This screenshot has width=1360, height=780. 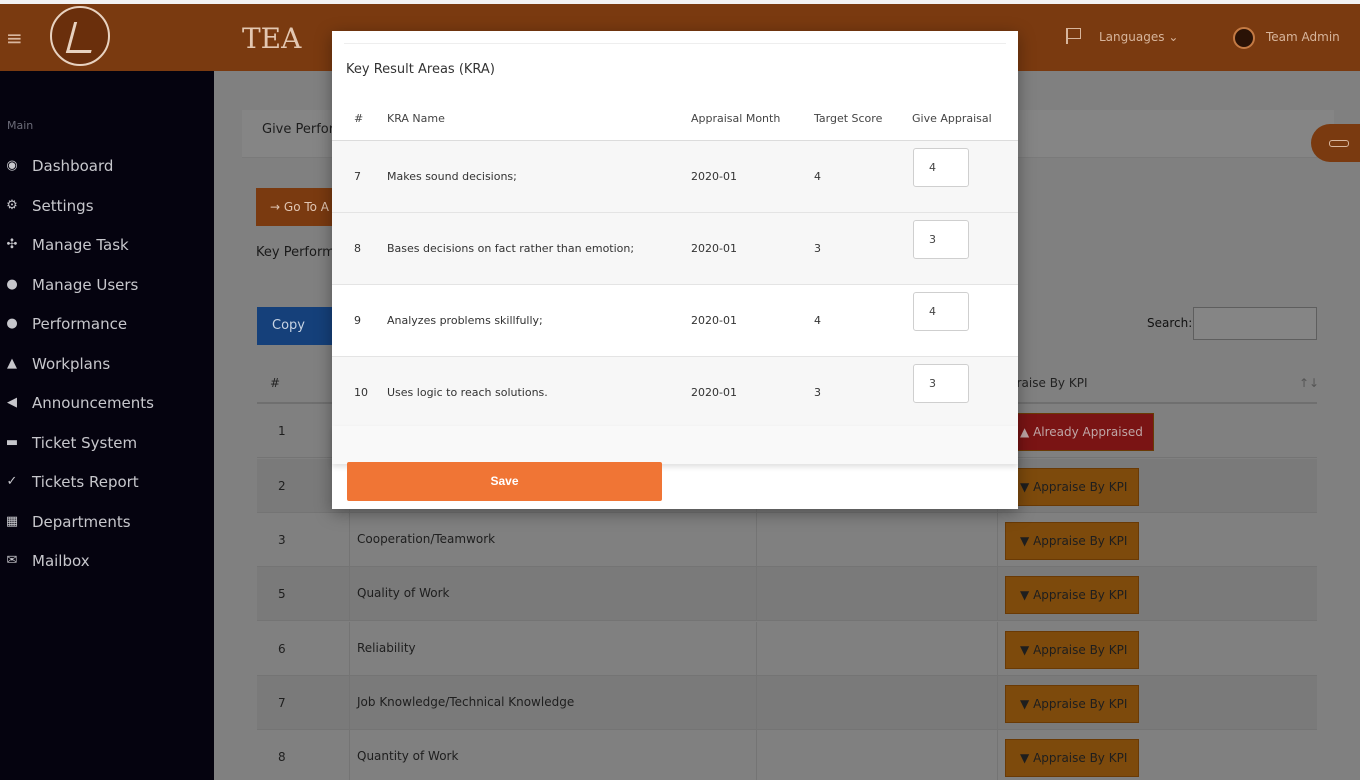 What do you see at coordinates (298, 129) in the screenshot?
I see `card-title: Give Perfor` at bounding box center [298, 129].